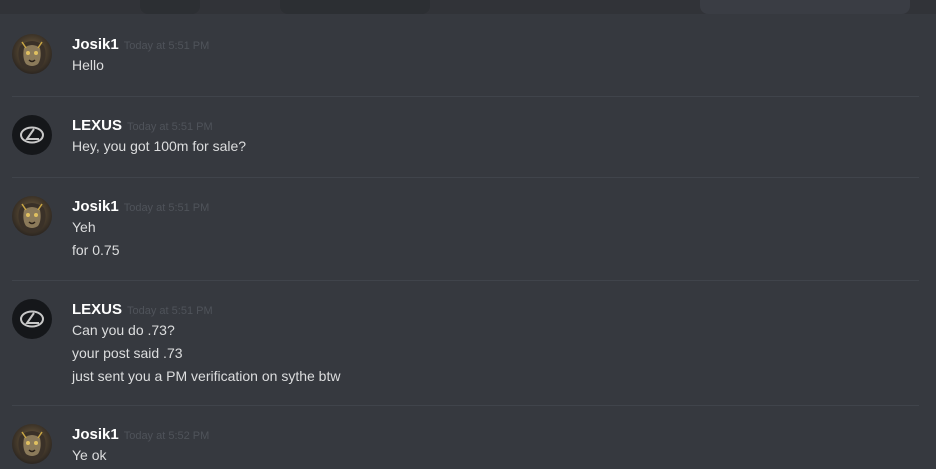  Describe the element at coordinates (468, 229) in the screenshot. I see `message-group: Josik1 Today at 5:51 PM Yeh for 0.75` at that location.